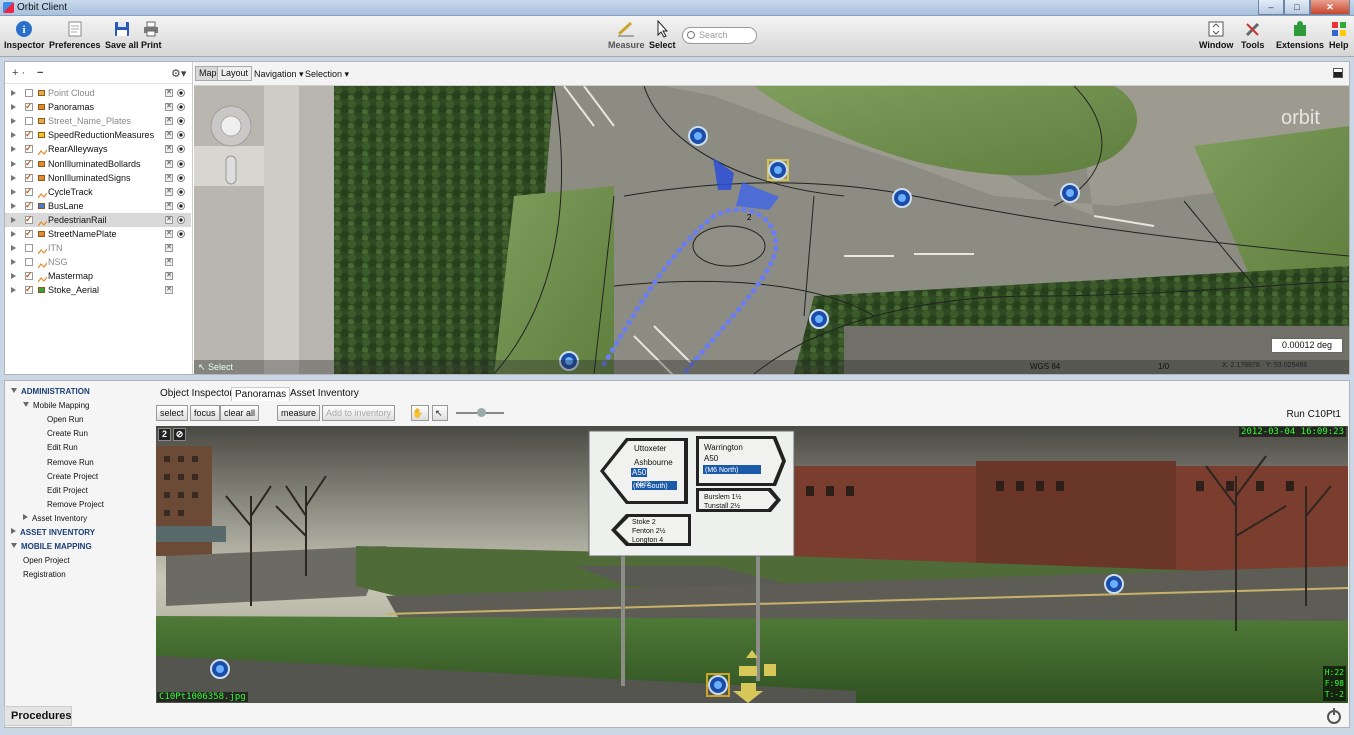 The image size is (1354, 735). Describe the element at coordinates (18, 73) in the screenshot. I see `add-layer-button: + ·` at that location.